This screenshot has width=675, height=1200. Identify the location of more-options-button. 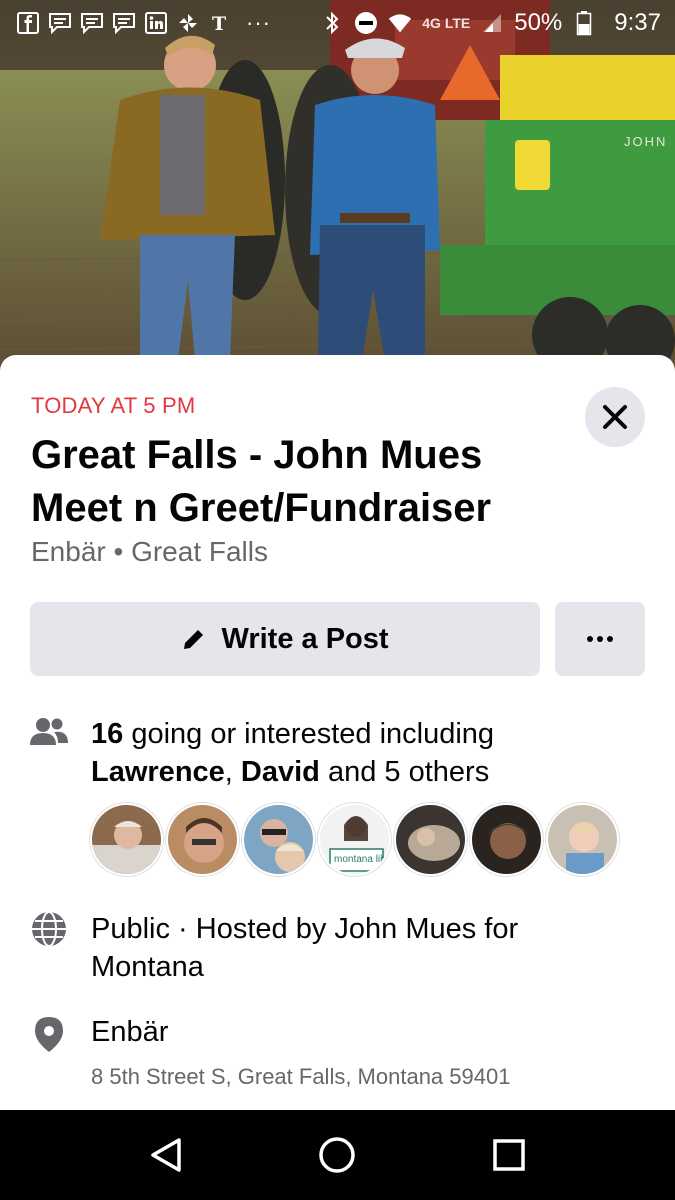
(600, 639).